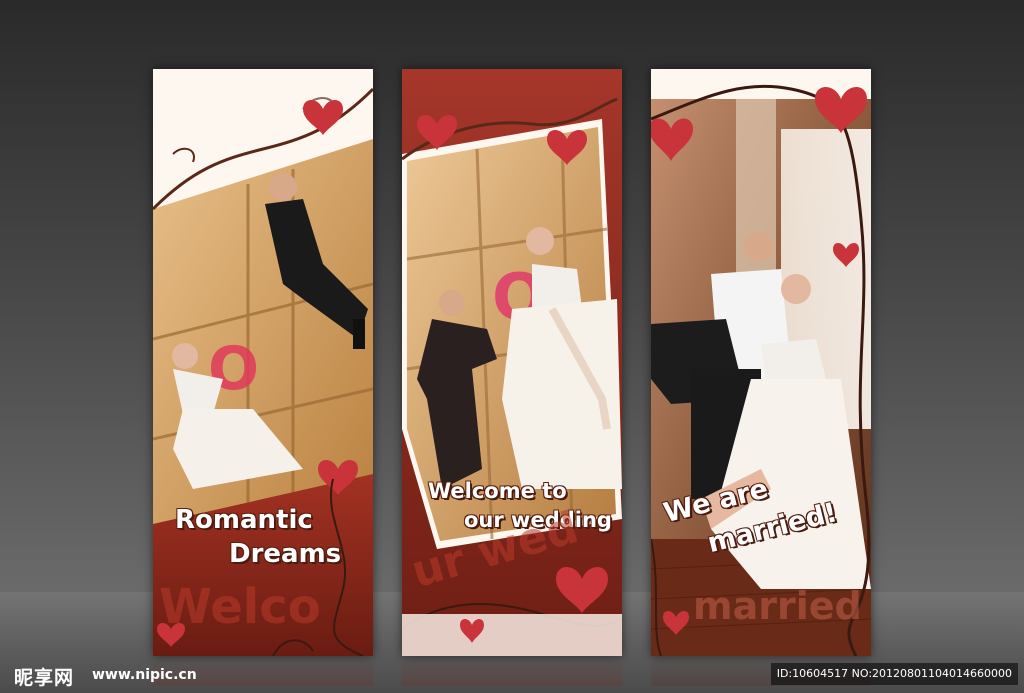  Describe the element at coordinates (777, 606) in the screenshot. I see `banner-3-watermark: married` at that location.